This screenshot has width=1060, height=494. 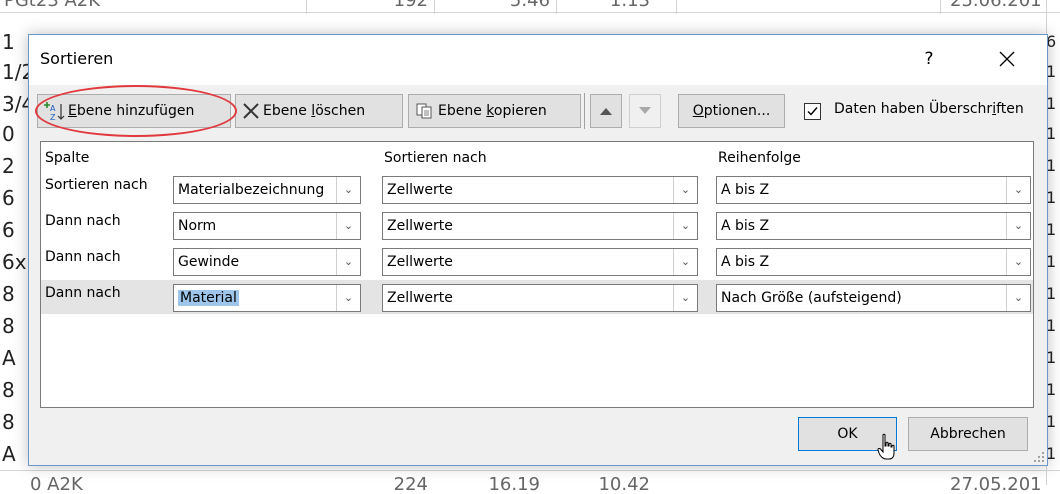 What do you see at coordinates (1005, 5) in the screenshot?
I see `sheet-top-cell: 25.06.201` at bounding box center [1005, 5].